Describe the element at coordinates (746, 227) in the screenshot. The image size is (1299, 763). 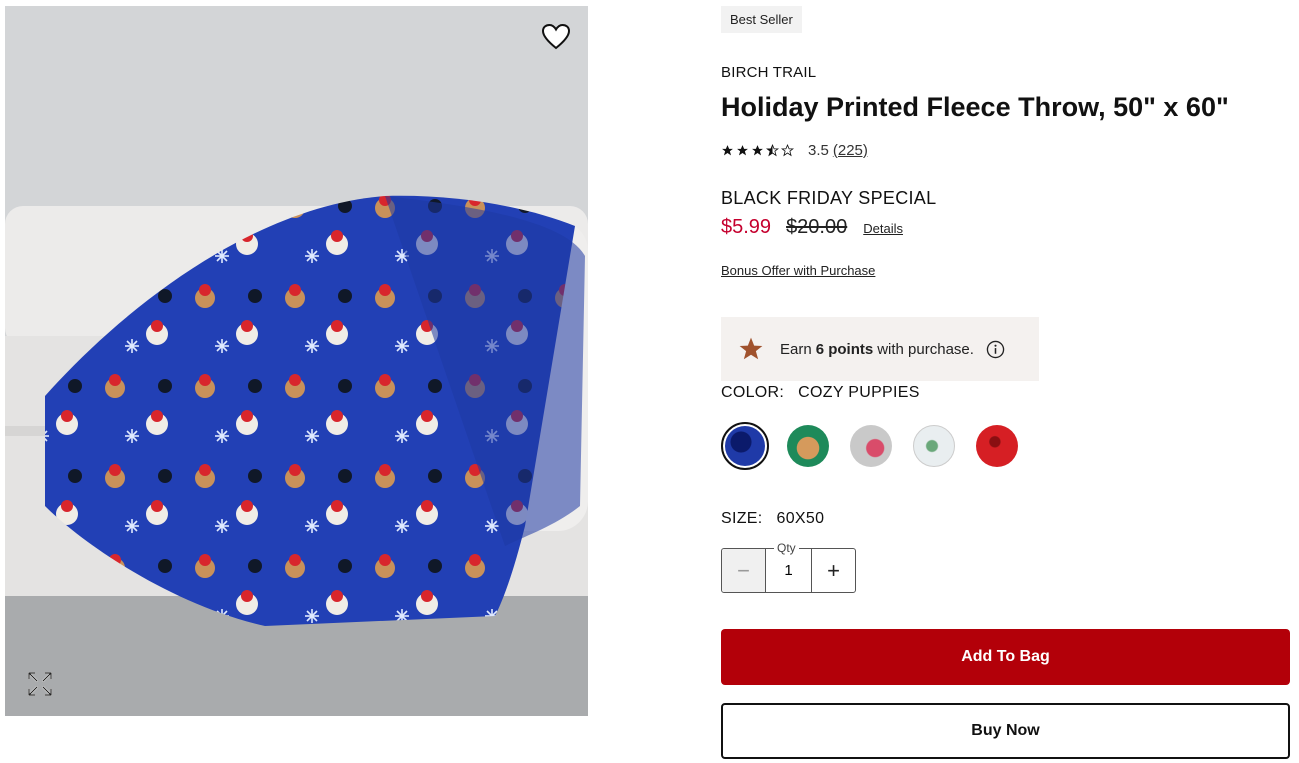
I see `sale-price: $5.99` at that location.